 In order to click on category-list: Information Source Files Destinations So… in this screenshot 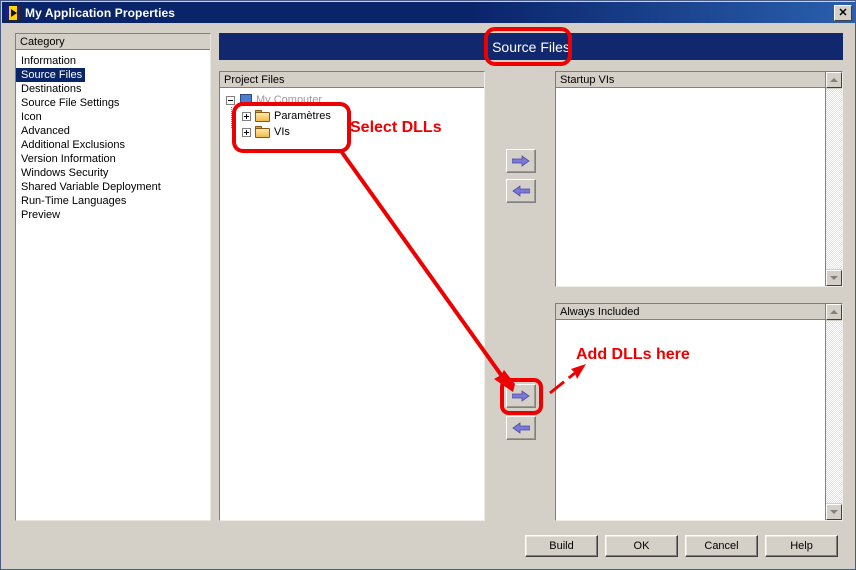, I will do `click(113, 135)`.